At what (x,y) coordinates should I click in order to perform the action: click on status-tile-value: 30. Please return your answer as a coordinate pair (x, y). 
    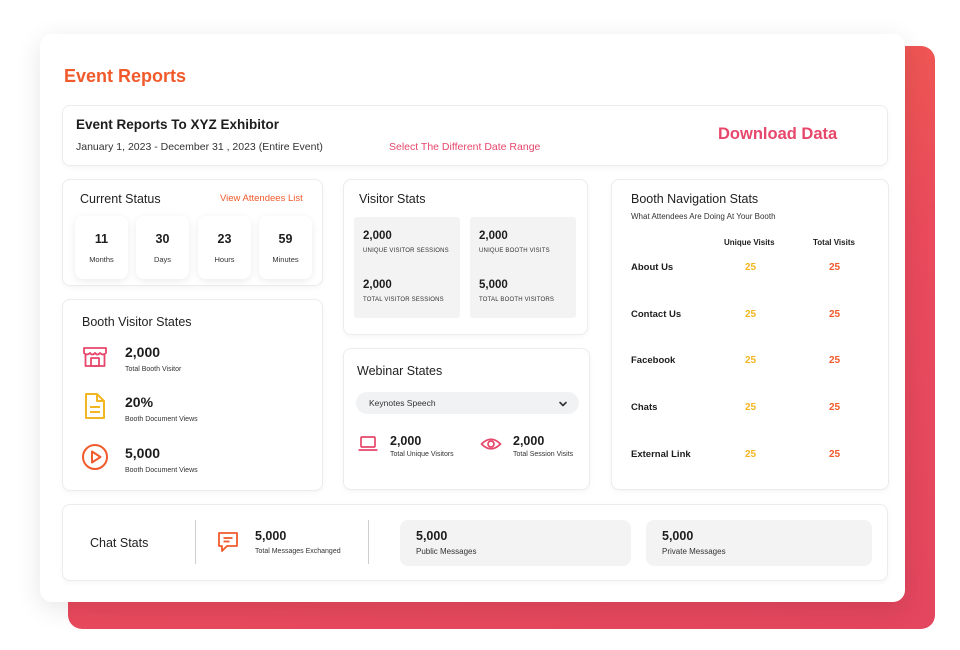
    Looking at the image, I should click on (162, 239).